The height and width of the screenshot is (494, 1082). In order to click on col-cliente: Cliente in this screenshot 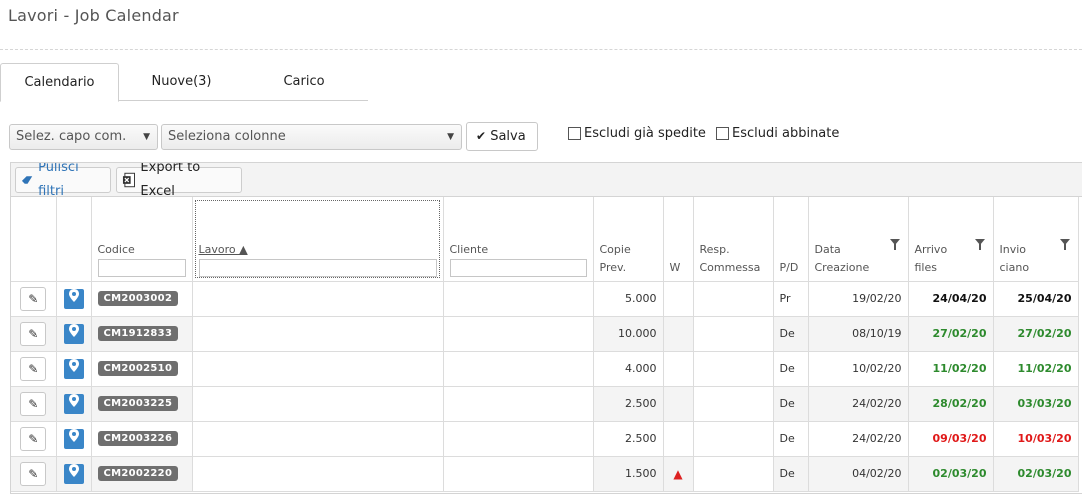, I will do `click(518, 239)`.